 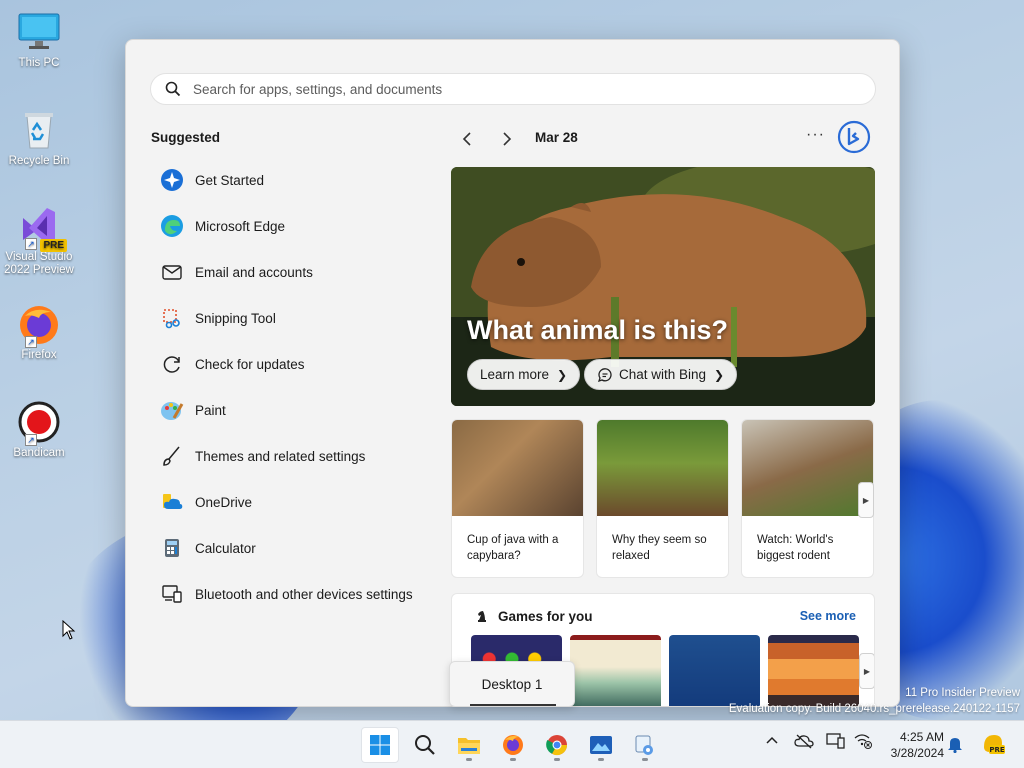 I want to click on news-card-caption: Watch: World's biggest rodent, so click(x=795, y=548).